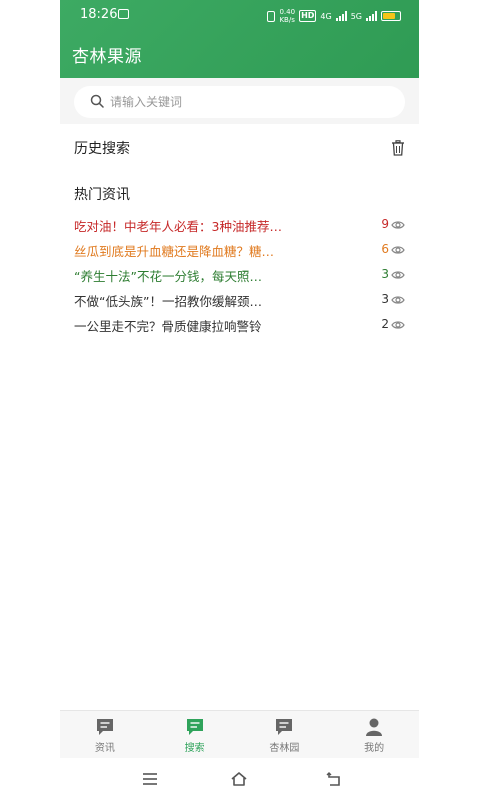 This screenshot has height=800, width=480. I want to click on search-icon, so click(97, 101).